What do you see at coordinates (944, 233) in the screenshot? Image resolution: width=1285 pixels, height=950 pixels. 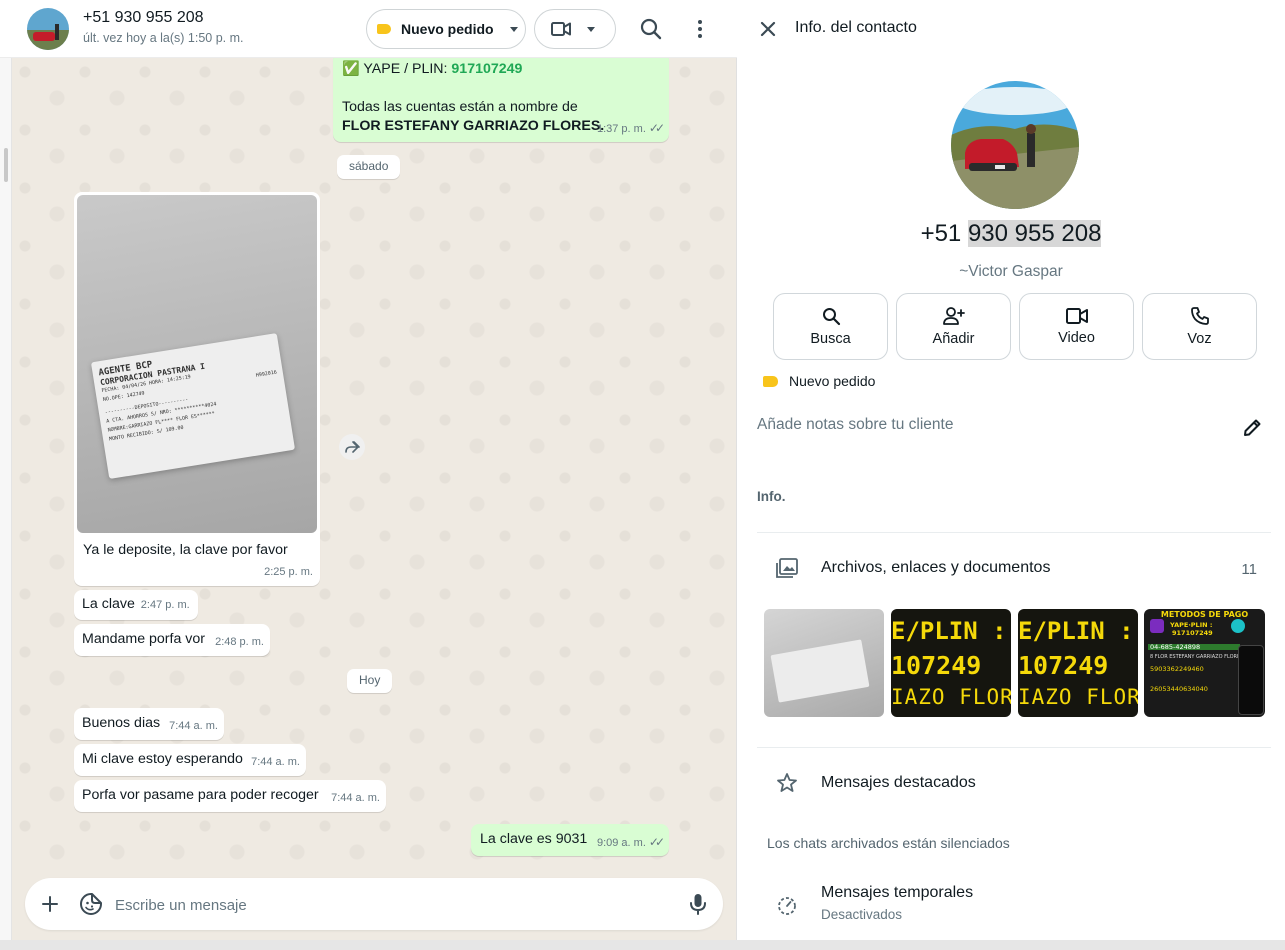 I see `phone-prefix: +51` at bounding box center [944, 233].